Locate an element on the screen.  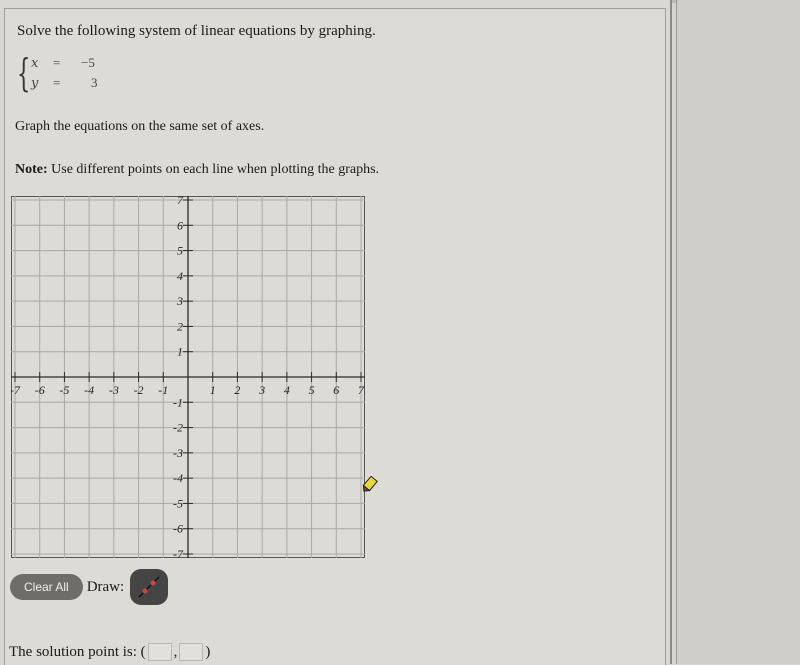
x-tick-label: 7 is located at coordinates (361, 390).